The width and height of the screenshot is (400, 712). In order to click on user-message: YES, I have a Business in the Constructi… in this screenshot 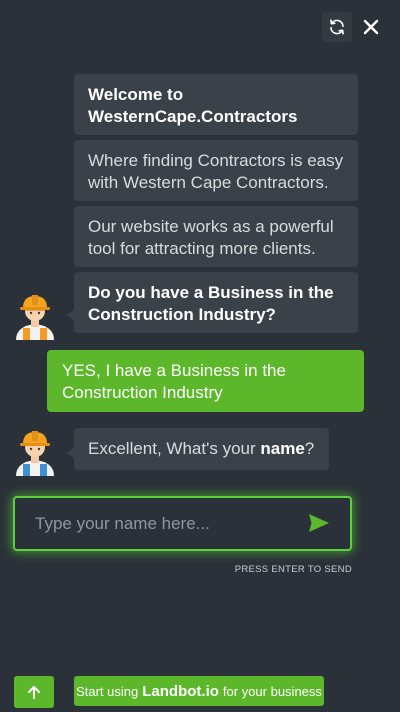, I will do `click(205, 381)`.